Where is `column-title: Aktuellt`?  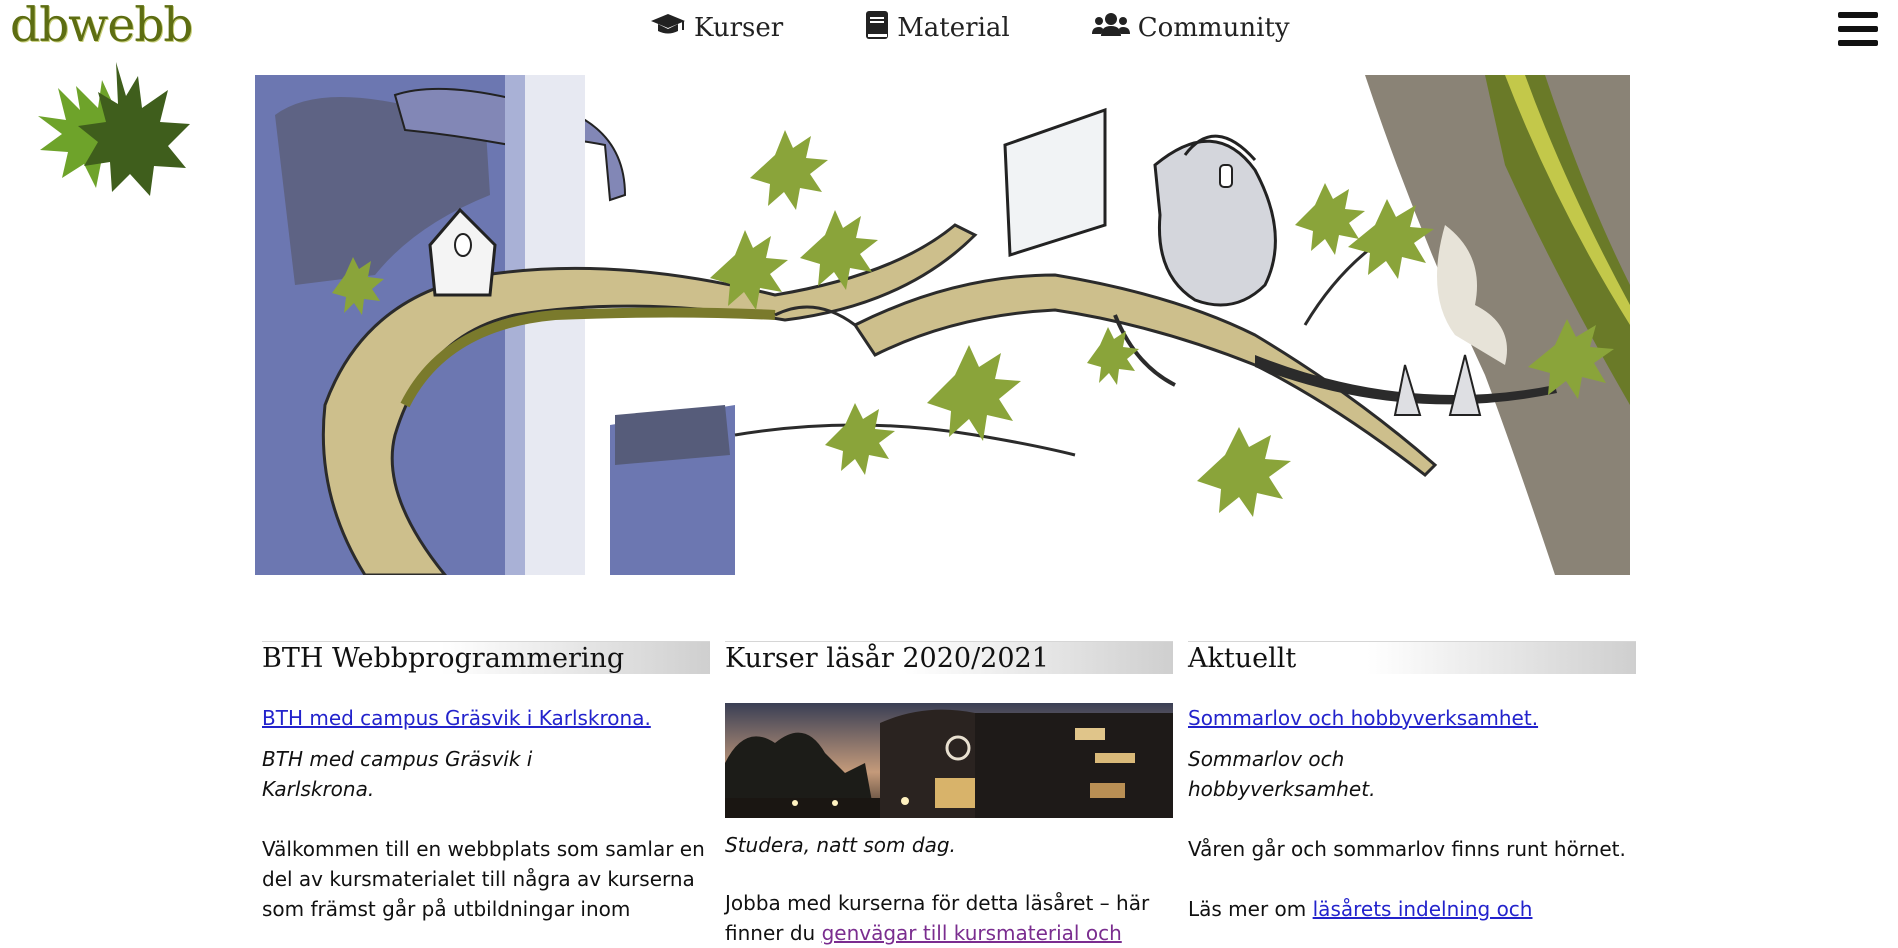 column-title: Aktuellt is located at coordinates (1412, 657).